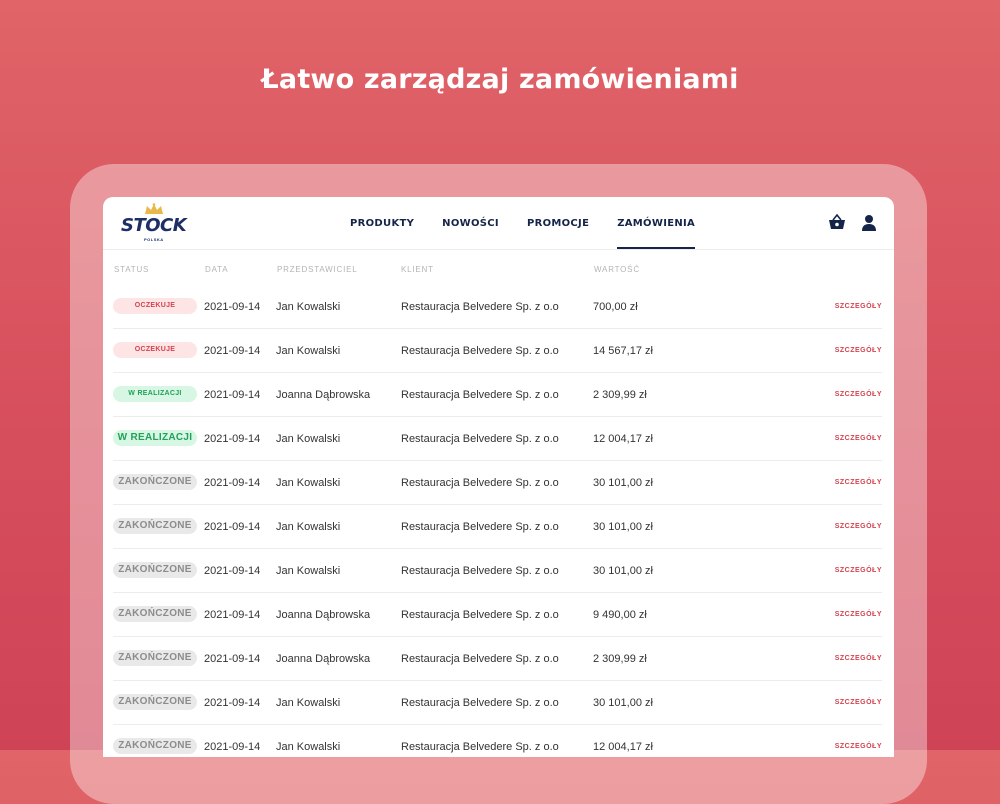 This screenshot has height=804, width=1000. I want to click on header-client: KLIENT, so click(417, 269).